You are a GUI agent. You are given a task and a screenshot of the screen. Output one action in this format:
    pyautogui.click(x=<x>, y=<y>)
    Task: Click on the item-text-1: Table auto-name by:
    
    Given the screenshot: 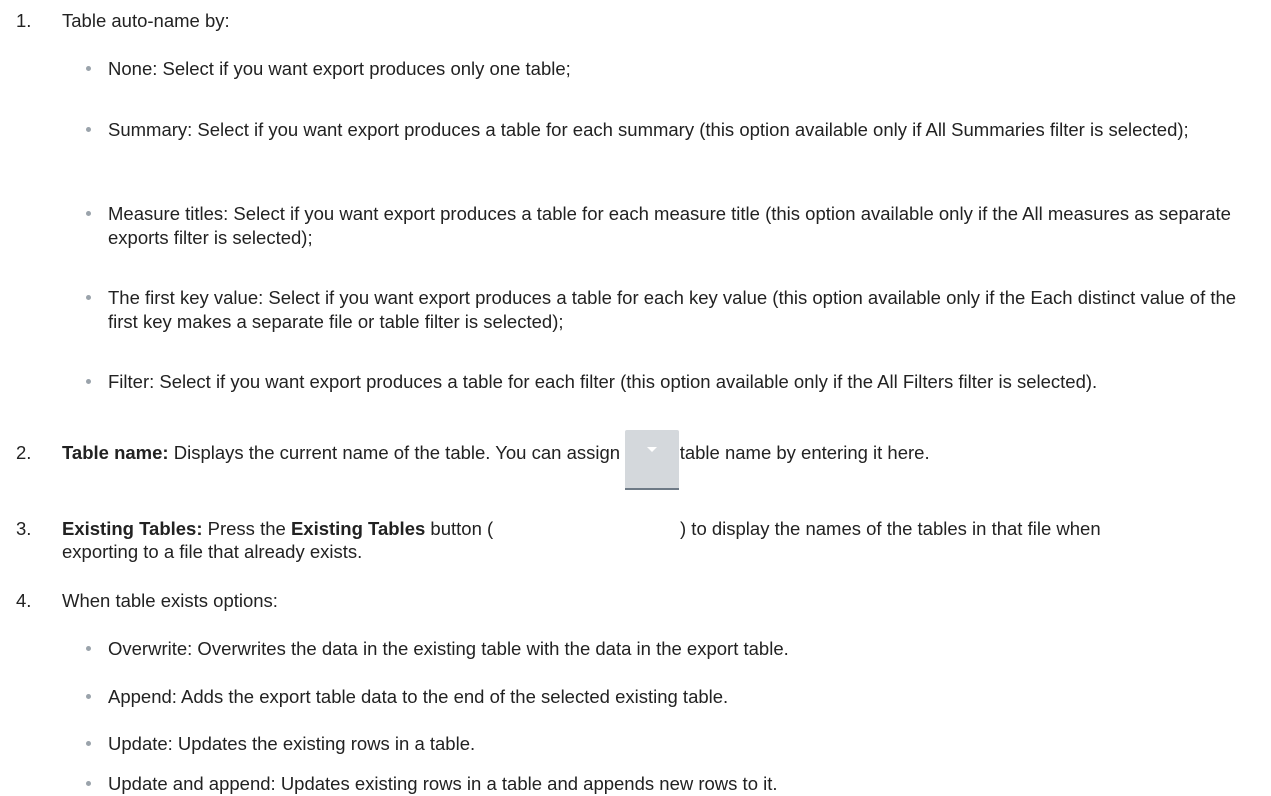 What is the action you would take?
    pyautogui.click(x=146, y=20)
    